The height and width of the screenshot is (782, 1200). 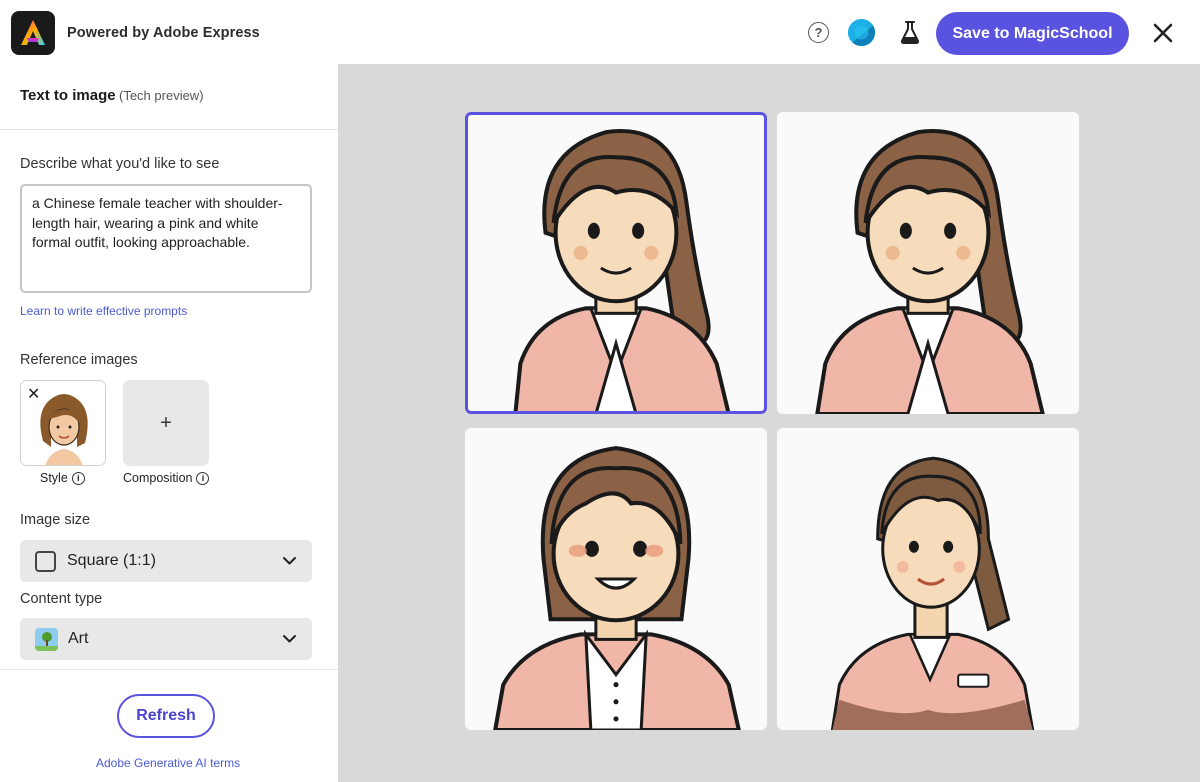 What do you see at coordinates (910, 32) in the screenshot?
I see `flask-icon` at bounding box center [910, 32].